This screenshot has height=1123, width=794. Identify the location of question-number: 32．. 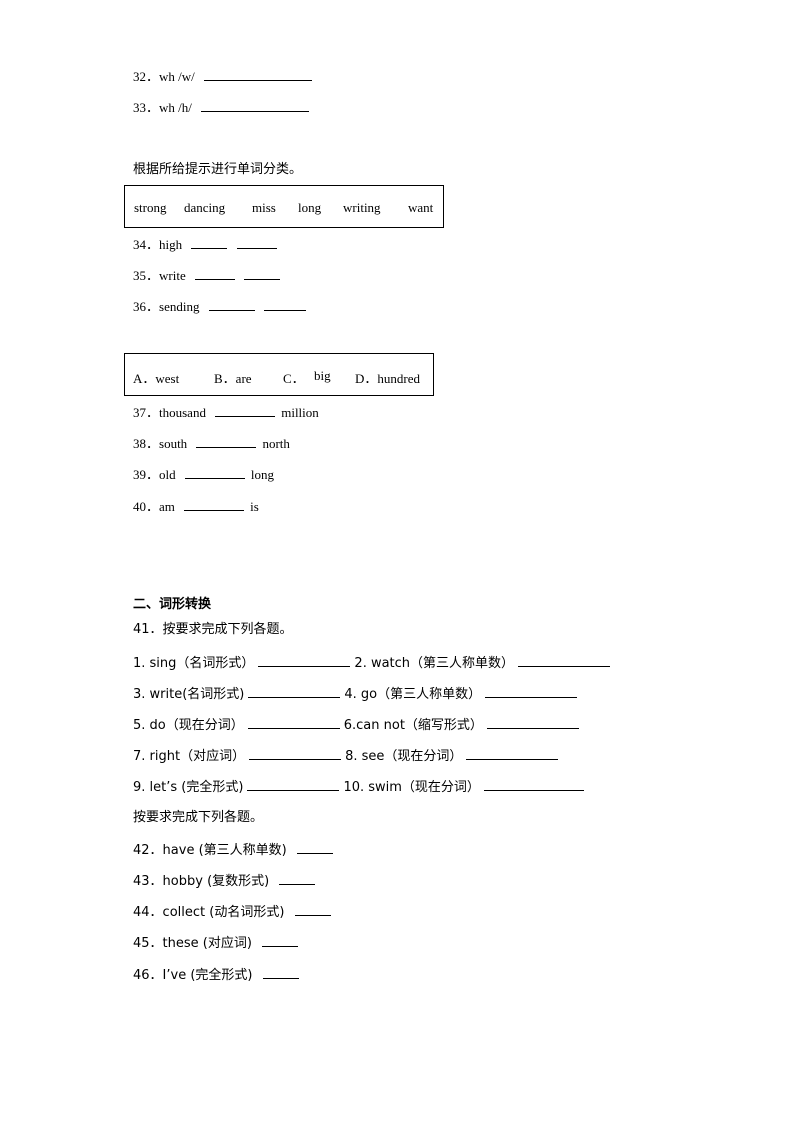
(146, 76).